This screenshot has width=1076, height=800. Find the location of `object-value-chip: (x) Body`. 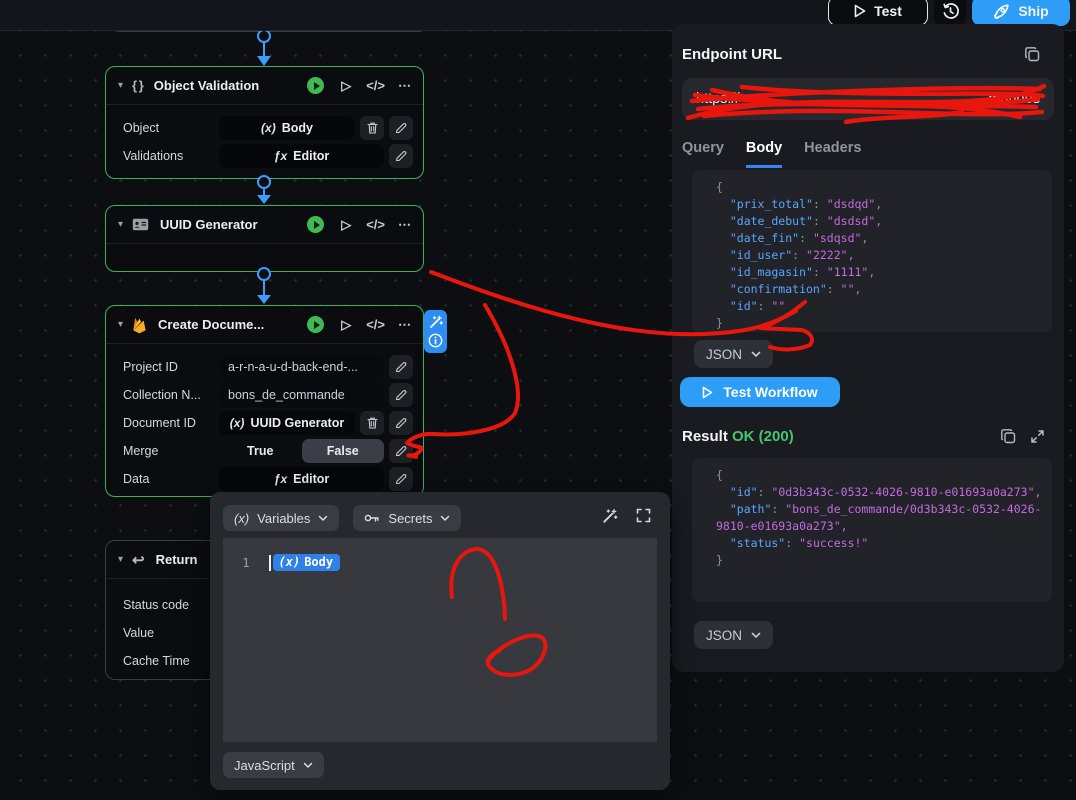

object-value-chip: (x) Body is located at coordinates (287, 128).